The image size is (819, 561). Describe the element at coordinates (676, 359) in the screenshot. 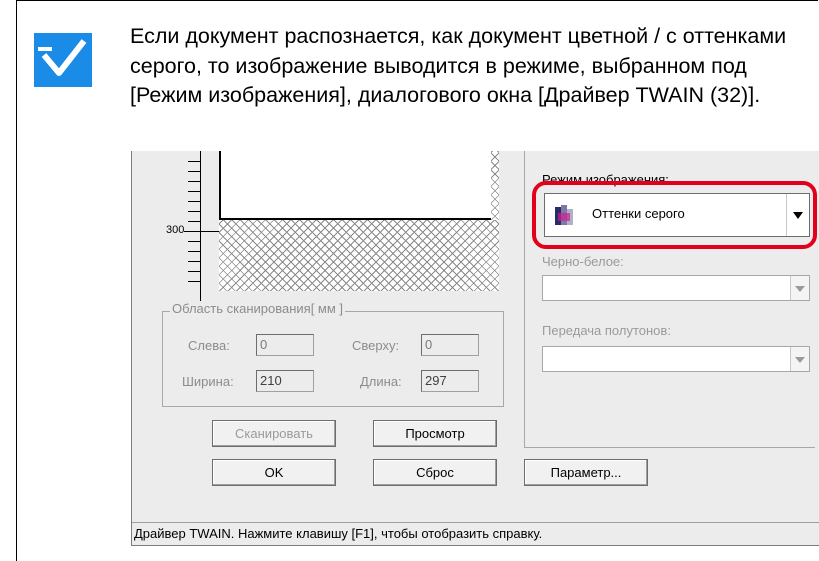

I see `halftone-select` at that location.